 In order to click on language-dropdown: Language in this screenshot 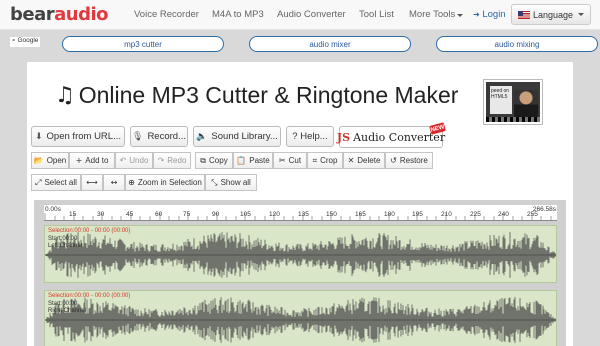, I will do `click(551, 14)`.